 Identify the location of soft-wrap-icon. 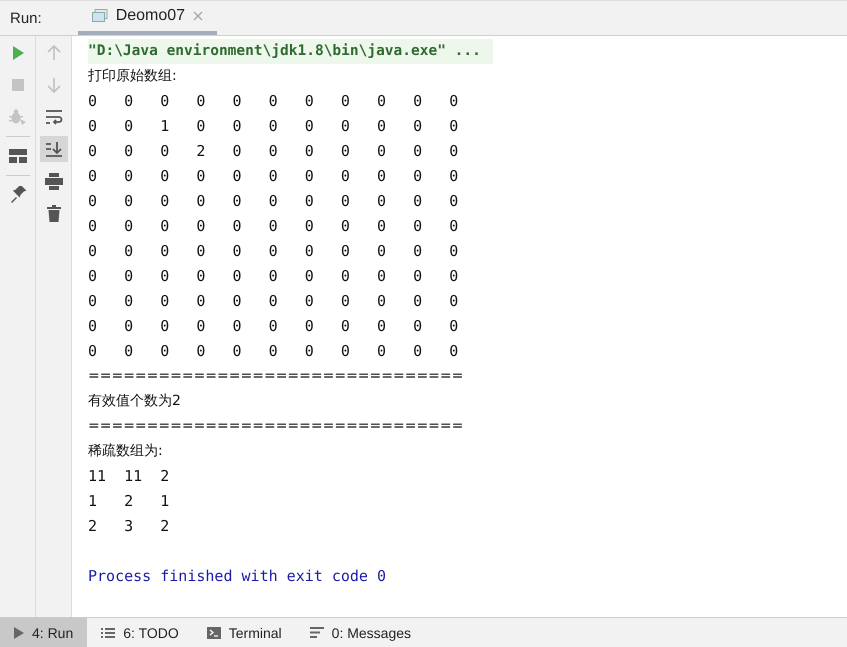
(53, 117).